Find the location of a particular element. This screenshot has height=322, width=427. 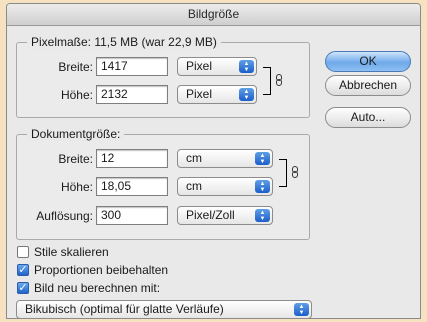

cancel-button: Abbrechen is located at coordinates (368, 85).